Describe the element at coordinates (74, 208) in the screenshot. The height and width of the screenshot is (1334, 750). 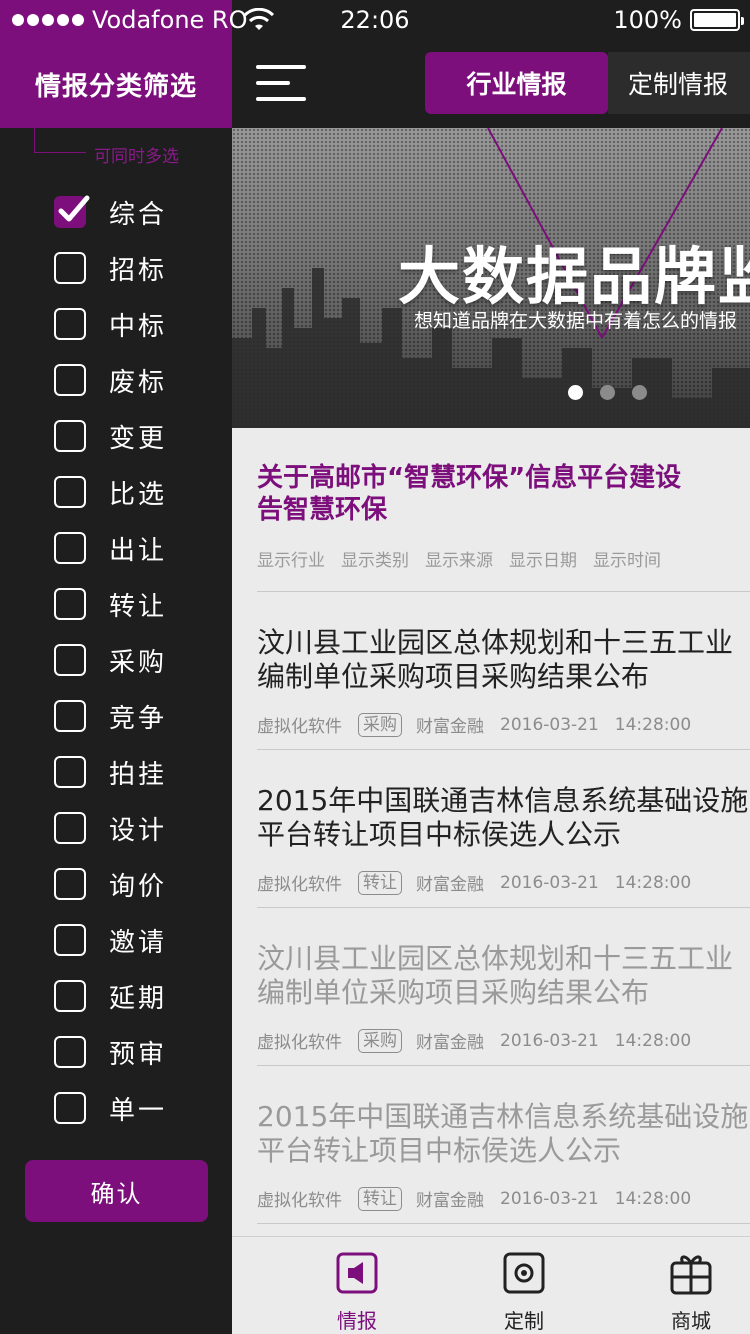
I see `checkmark-icon` at that location.